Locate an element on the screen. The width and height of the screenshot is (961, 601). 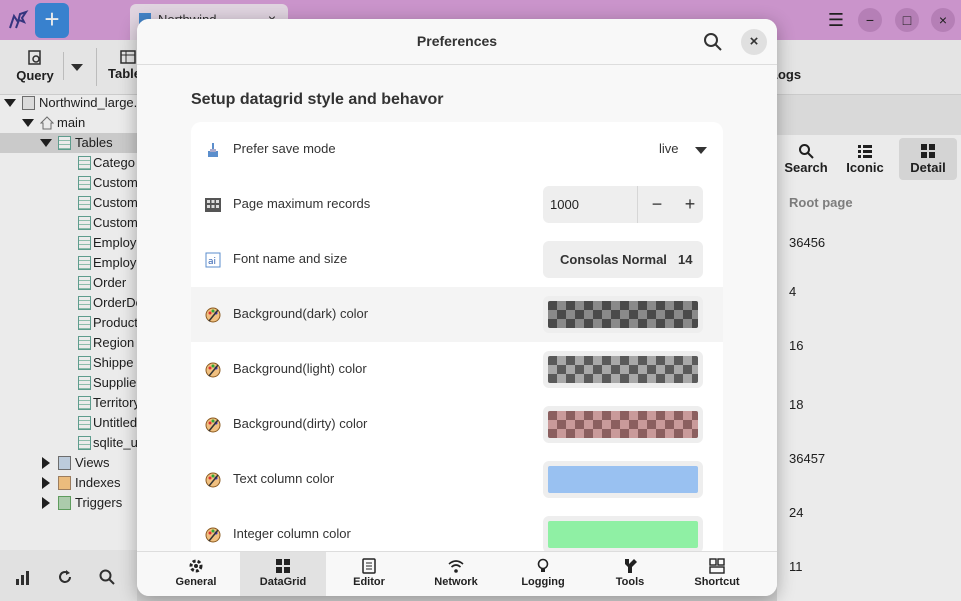
tab-datagrid: DataGrid is located at coordinates (283, 574).